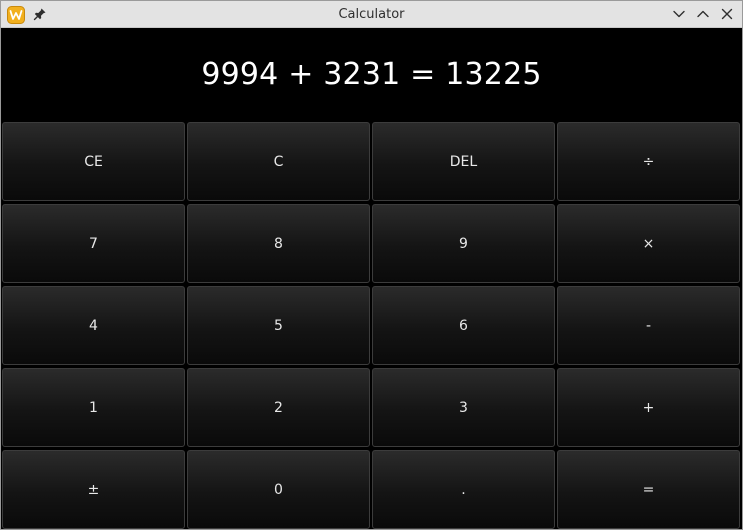  I want to click on divide-button: ÷, so click(648, 161).